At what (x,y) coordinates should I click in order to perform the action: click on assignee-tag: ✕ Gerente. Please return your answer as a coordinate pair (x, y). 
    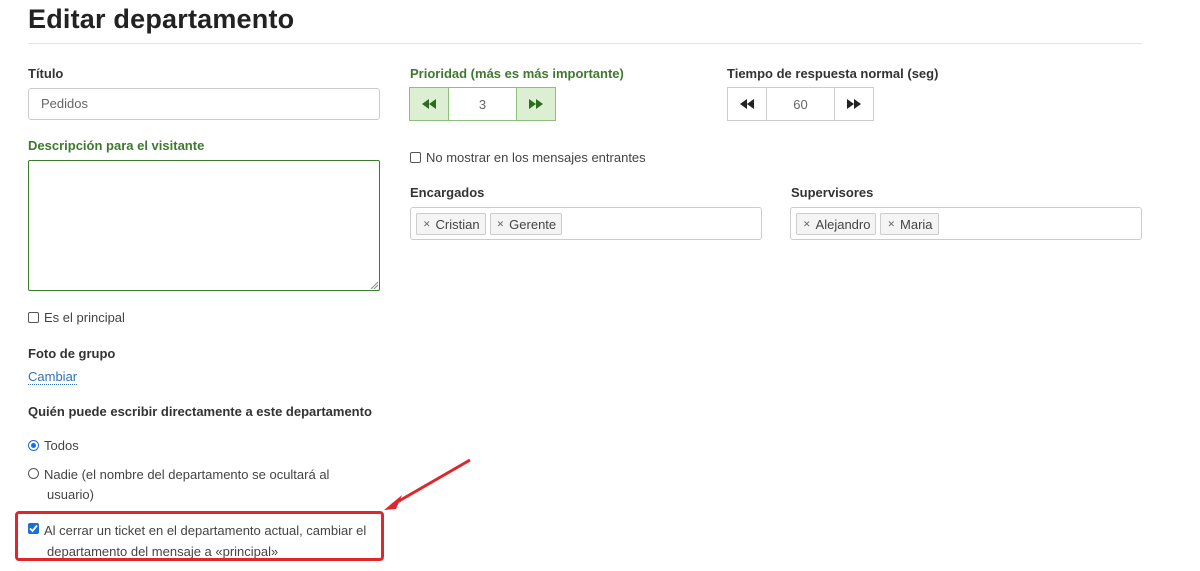
    Looking at the image, I should click on (526, 224).